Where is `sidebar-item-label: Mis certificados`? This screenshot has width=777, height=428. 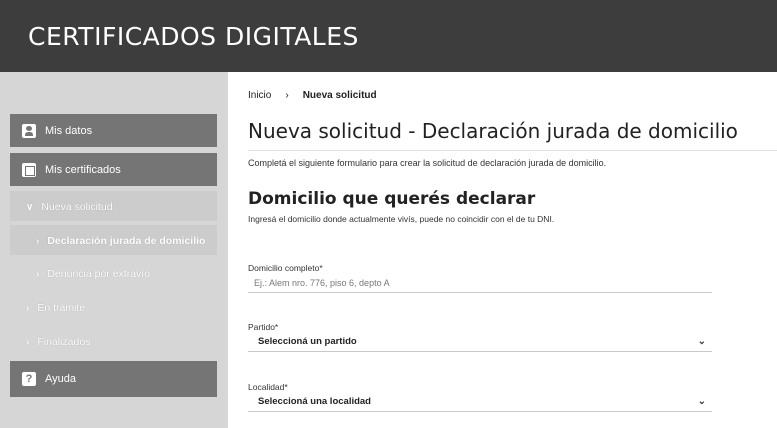 sidebar-item-label: Mis certificados is located at coordinates (83, 169).